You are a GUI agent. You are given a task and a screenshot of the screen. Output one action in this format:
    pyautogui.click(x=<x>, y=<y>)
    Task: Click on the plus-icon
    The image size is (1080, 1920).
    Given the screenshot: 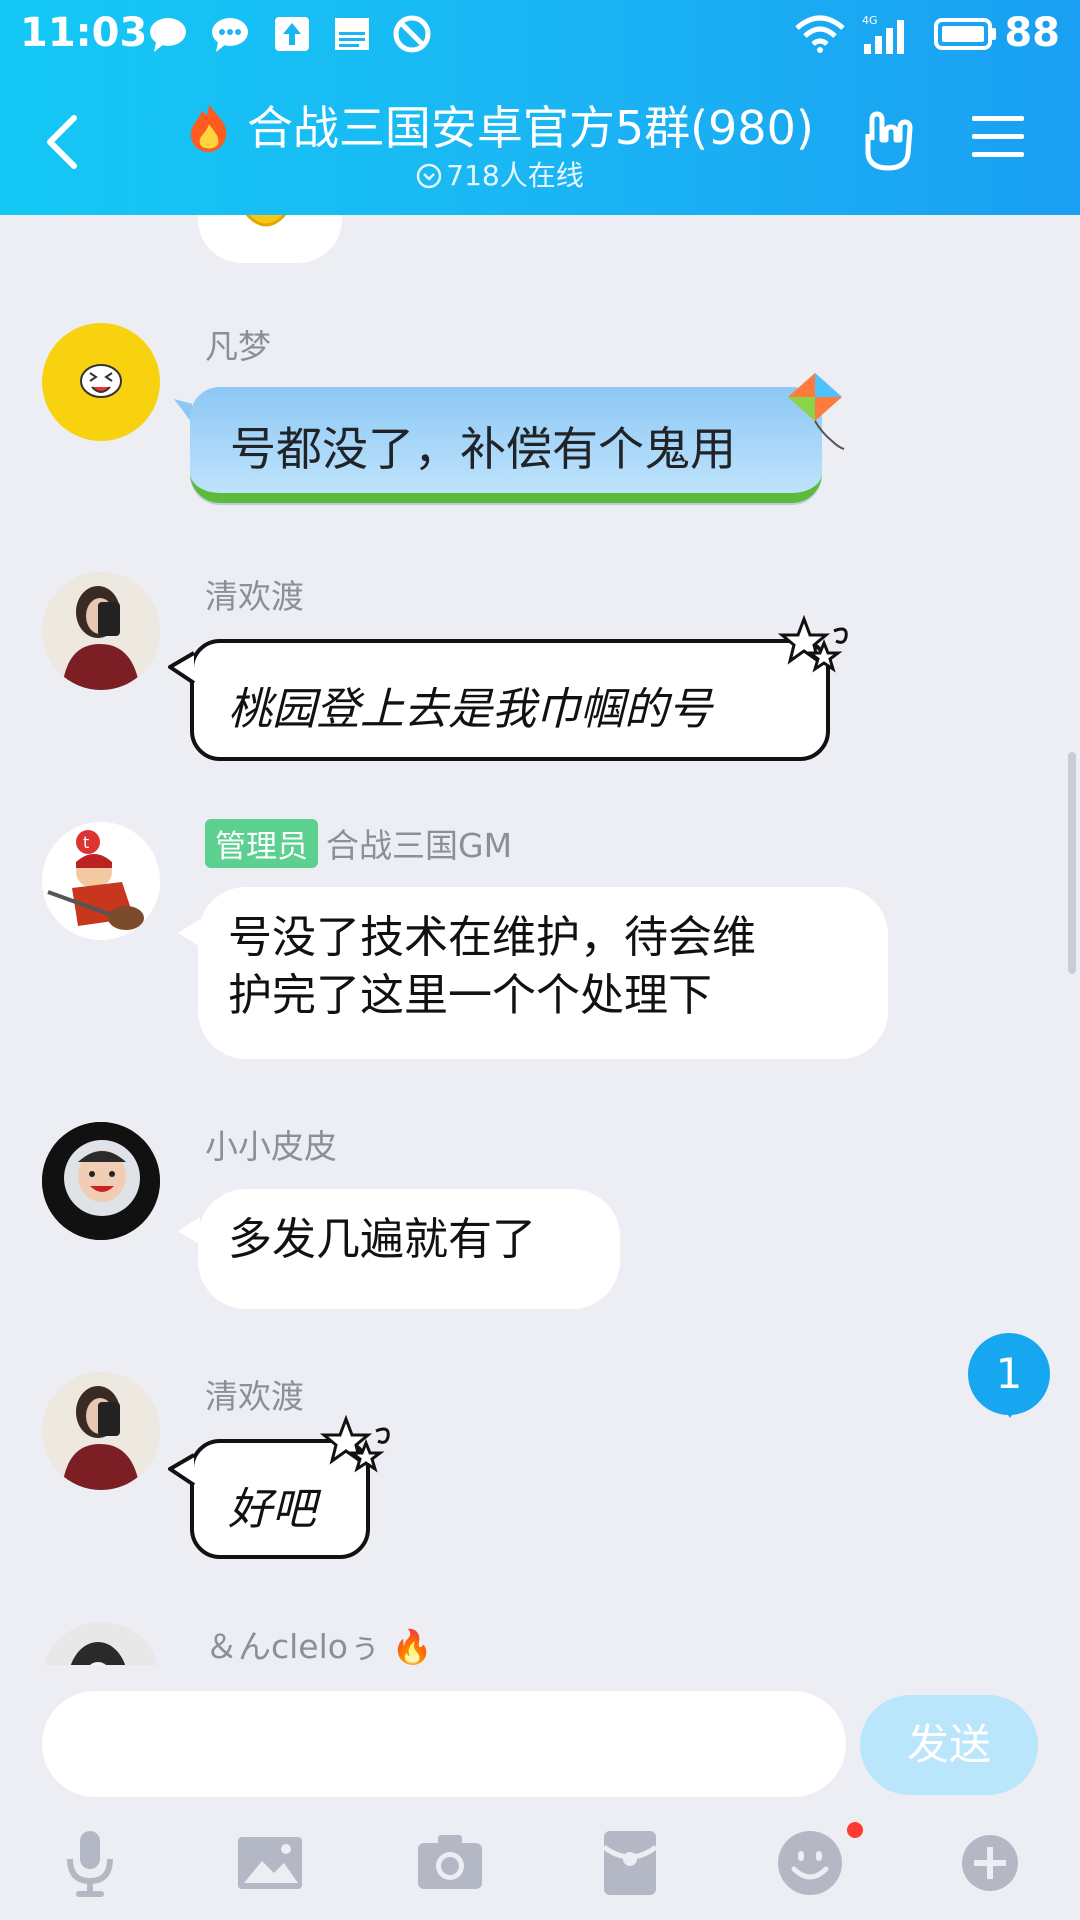 What is the action you would take?
    pyautogui.click(x=990, y=1863)
    